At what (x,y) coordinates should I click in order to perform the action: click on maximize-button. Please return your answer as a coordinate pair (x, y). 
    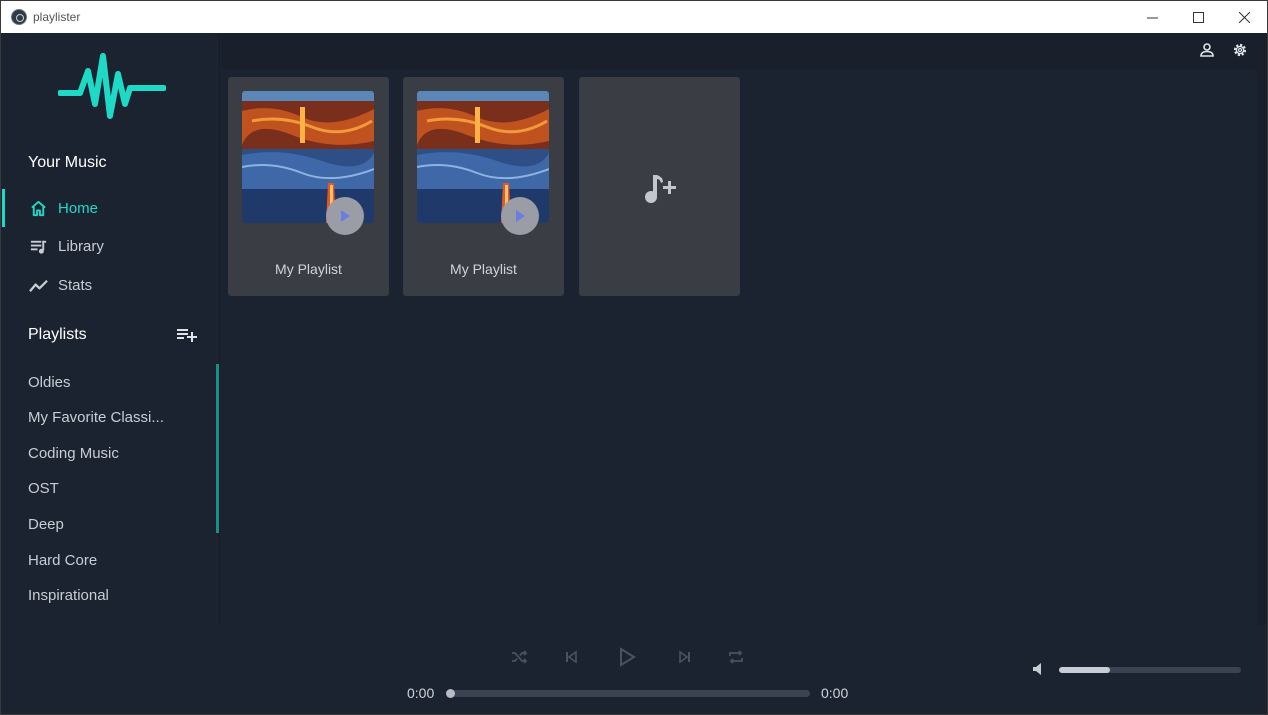
    Looking at the image, I should click on (1198, 17).